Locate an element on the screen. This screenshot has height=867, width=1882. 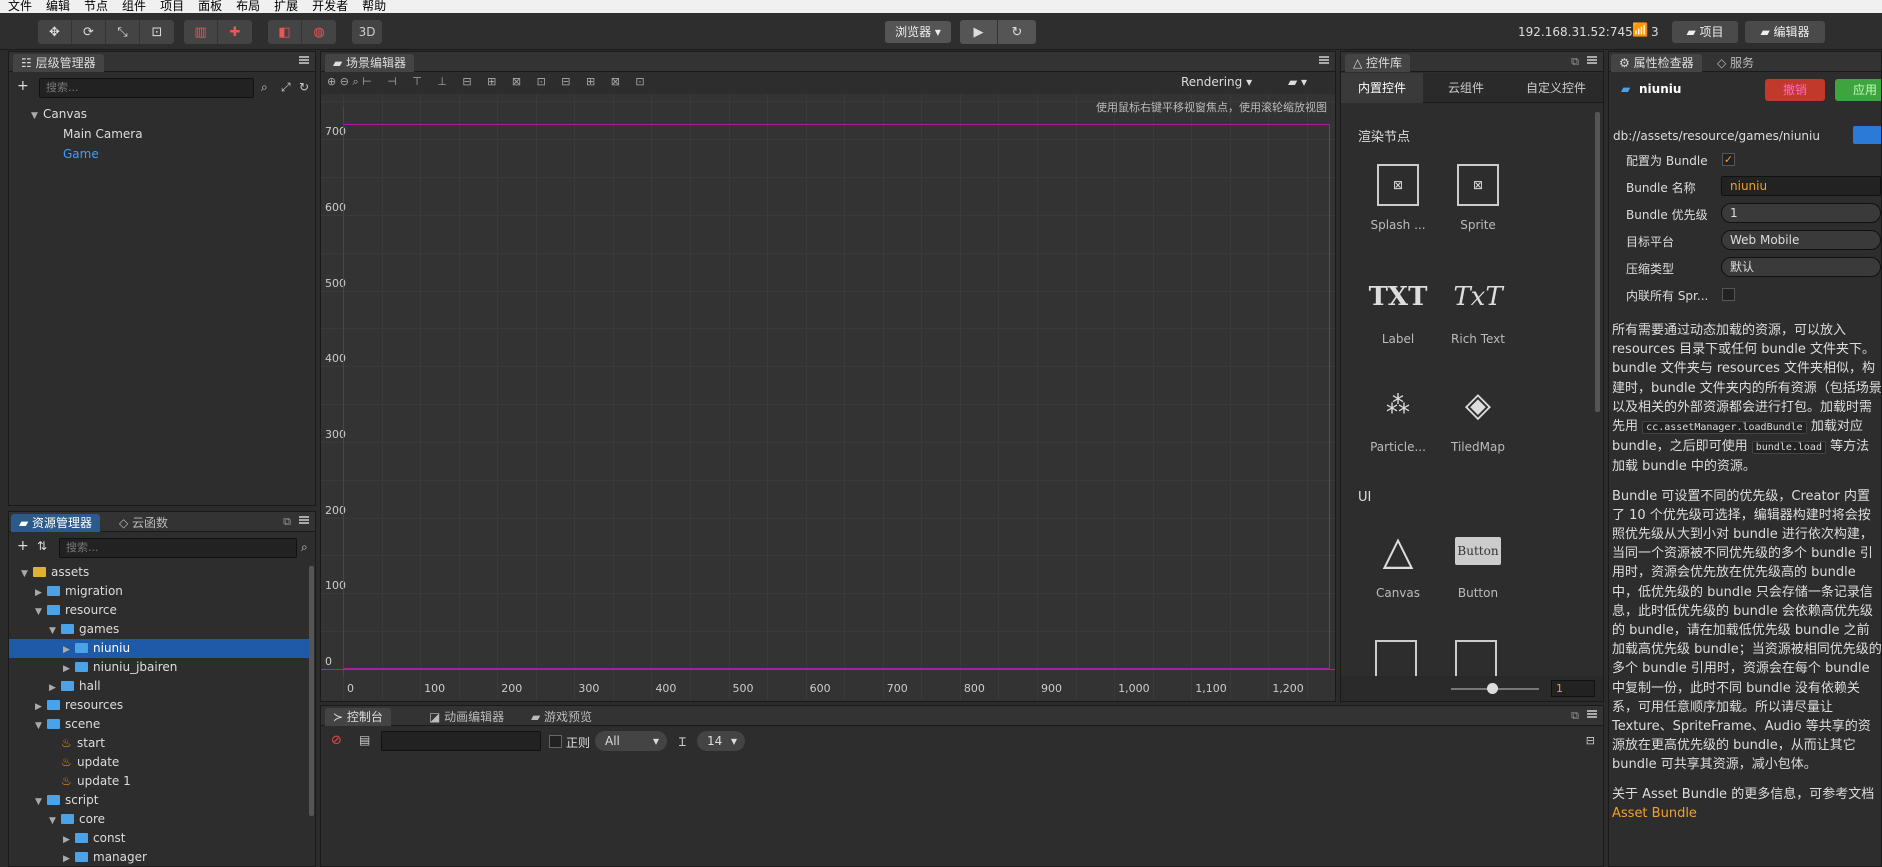
widget-button: Button Button is located at coordinates (1478, 564).